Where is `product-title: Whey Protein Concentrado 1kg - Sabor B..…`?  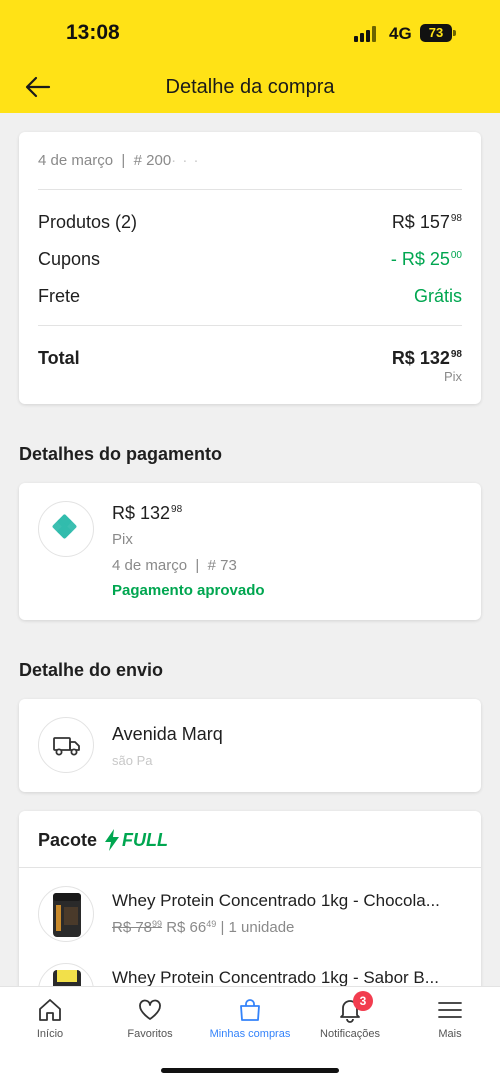
product-title: Whey Protein Concentrado 1kg - Sabor B..… is located at coordinates (275, 977).